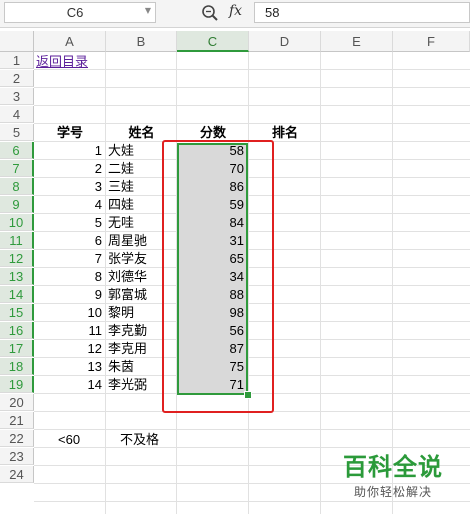 This screenshot has height=514, width=470. I want to click on cell-id: 12, so click(70, 348).